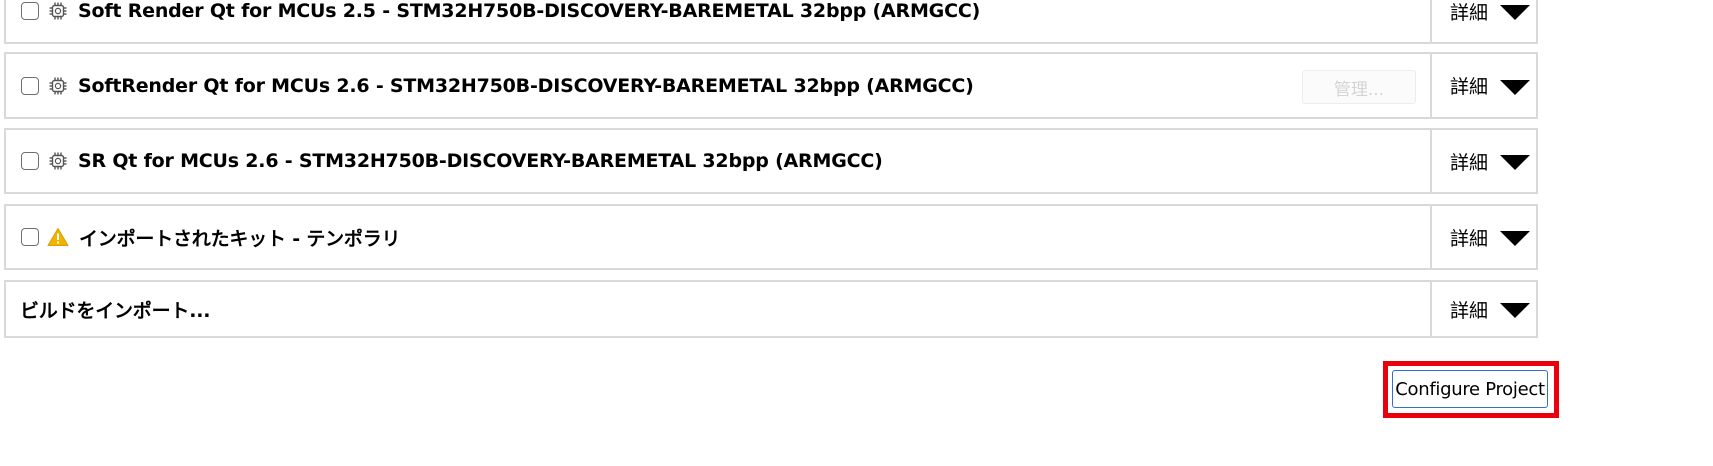 Image resolution: width=1713 pixels, height=466 pixels. I want to click on kit-row-main: インポートされたキット - テンポラリ, so click(718, 237).